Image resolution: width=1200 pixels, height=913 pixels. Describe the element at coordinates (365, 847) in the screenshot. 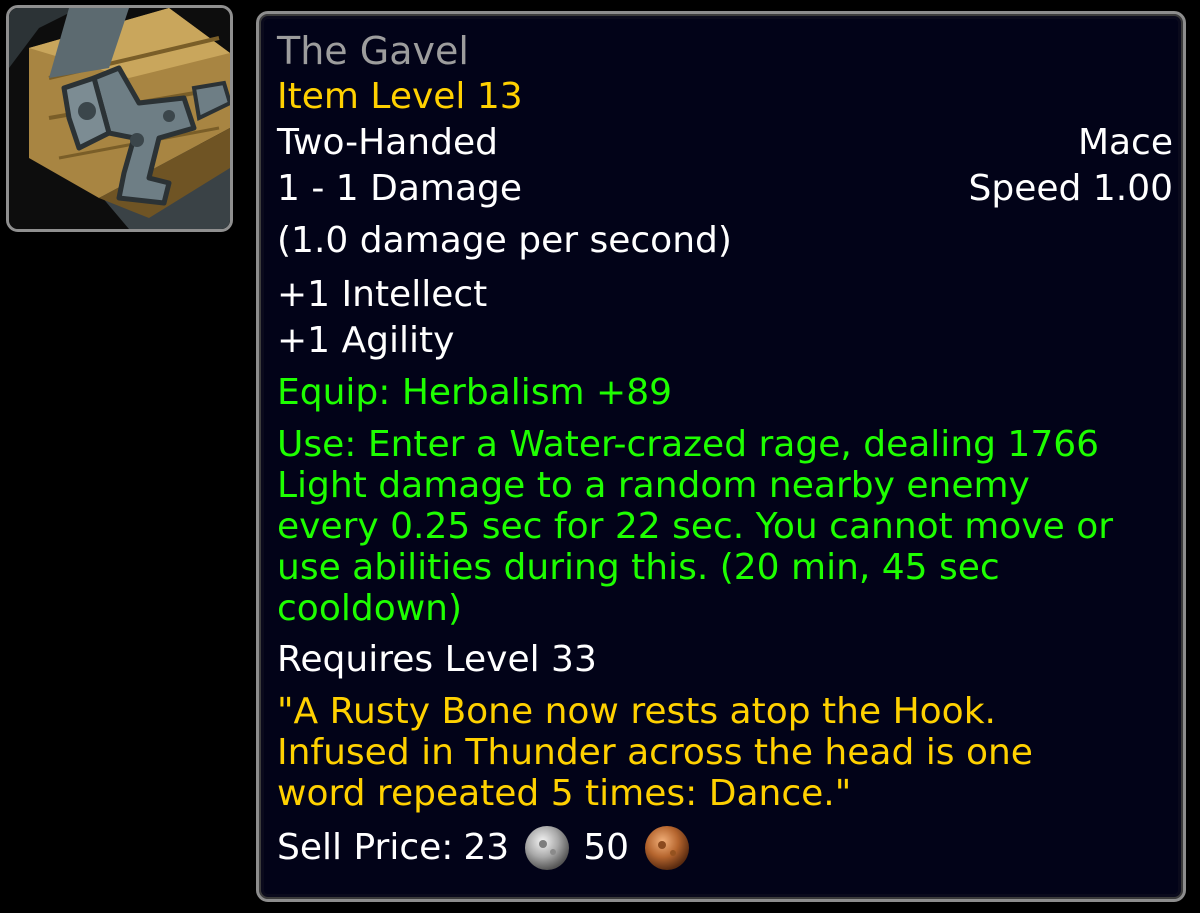

I see `sell-price-label: Sell Price:` at that location.